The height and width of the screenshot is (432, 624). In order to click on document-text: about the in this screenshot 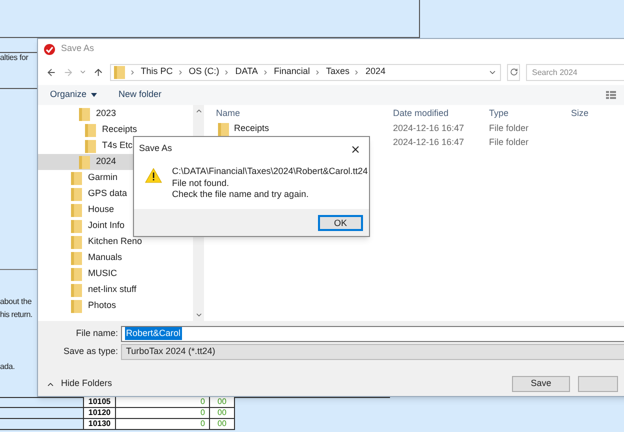, I will do `click(16, 302)`.